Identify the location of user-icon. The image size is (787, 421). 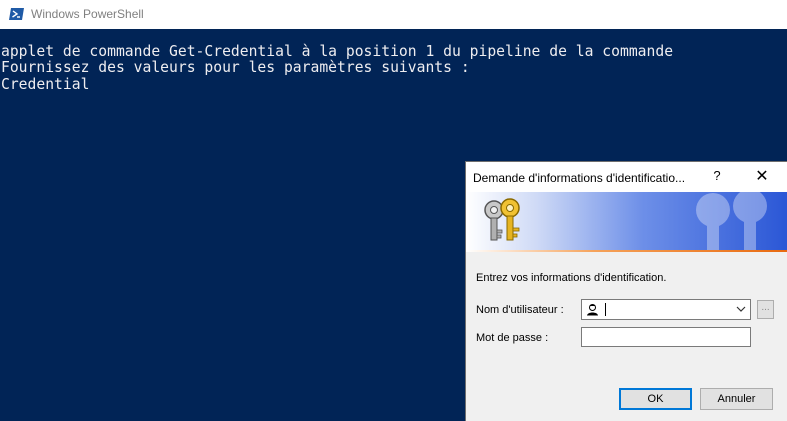
(592, 310).